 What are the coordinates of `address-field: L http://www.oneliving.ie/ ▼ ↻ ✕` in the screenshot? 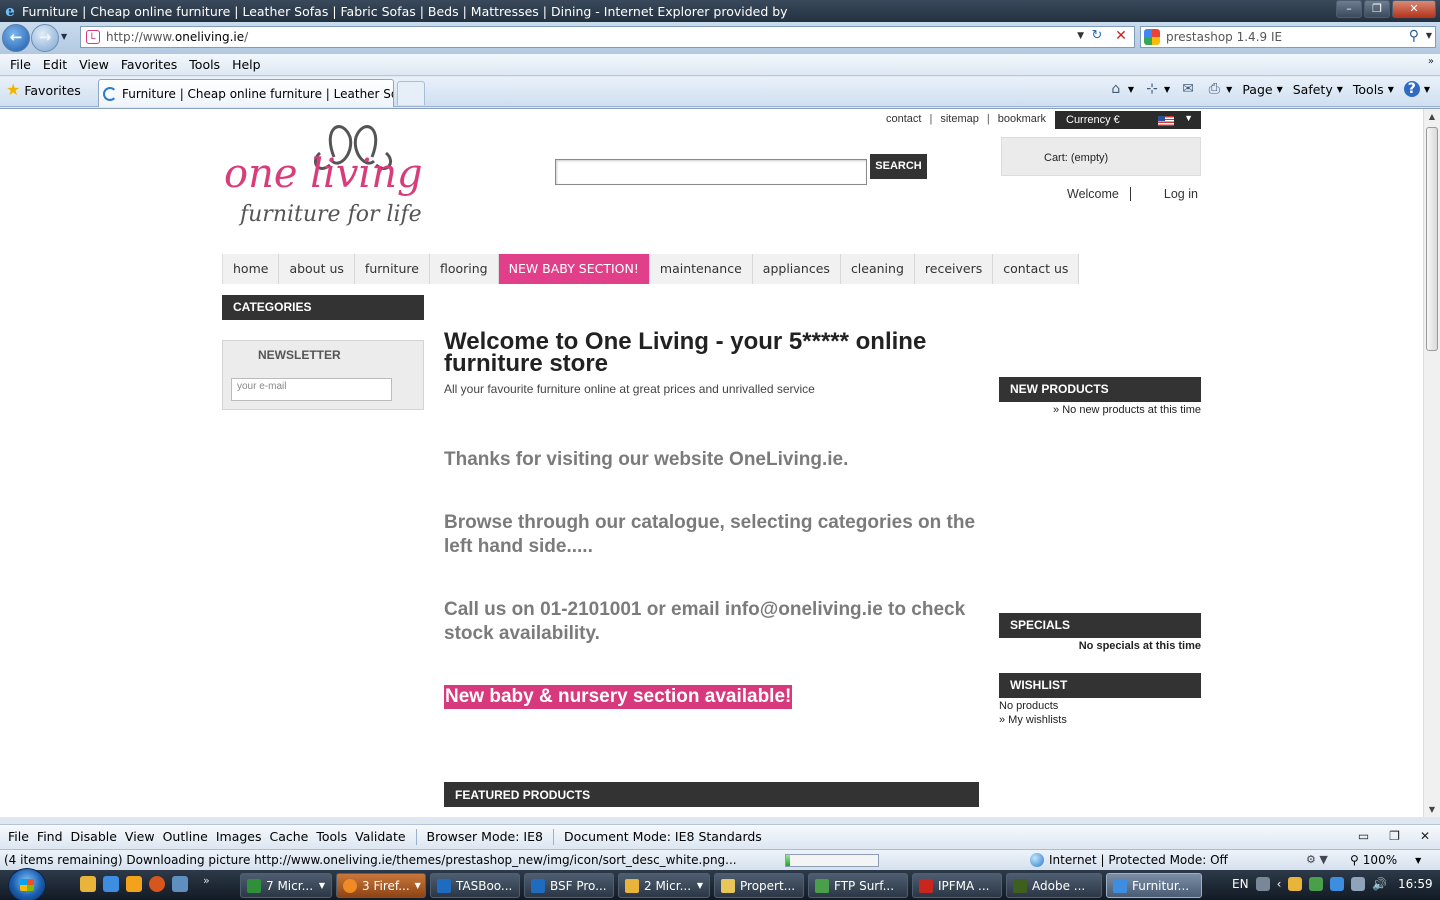 It's located at (607, 37).